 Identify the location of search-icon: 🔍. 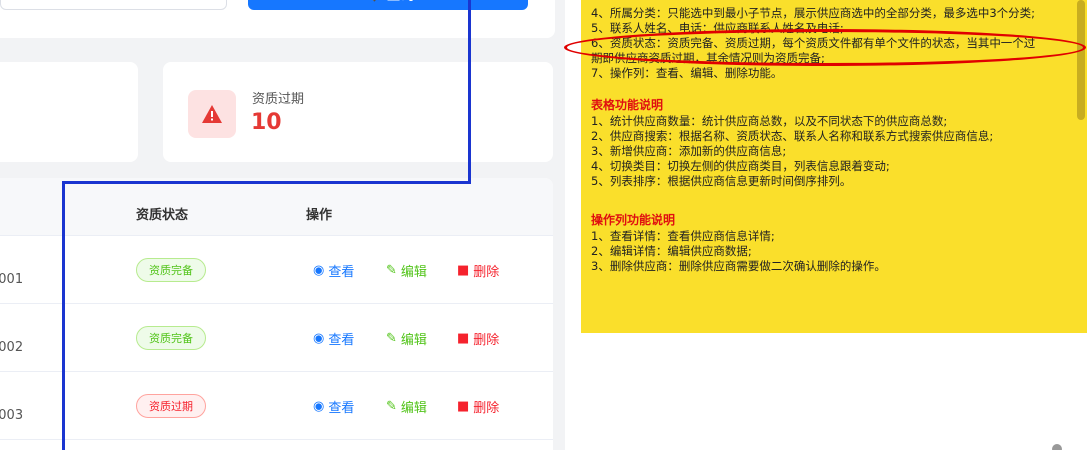
(369, 1).